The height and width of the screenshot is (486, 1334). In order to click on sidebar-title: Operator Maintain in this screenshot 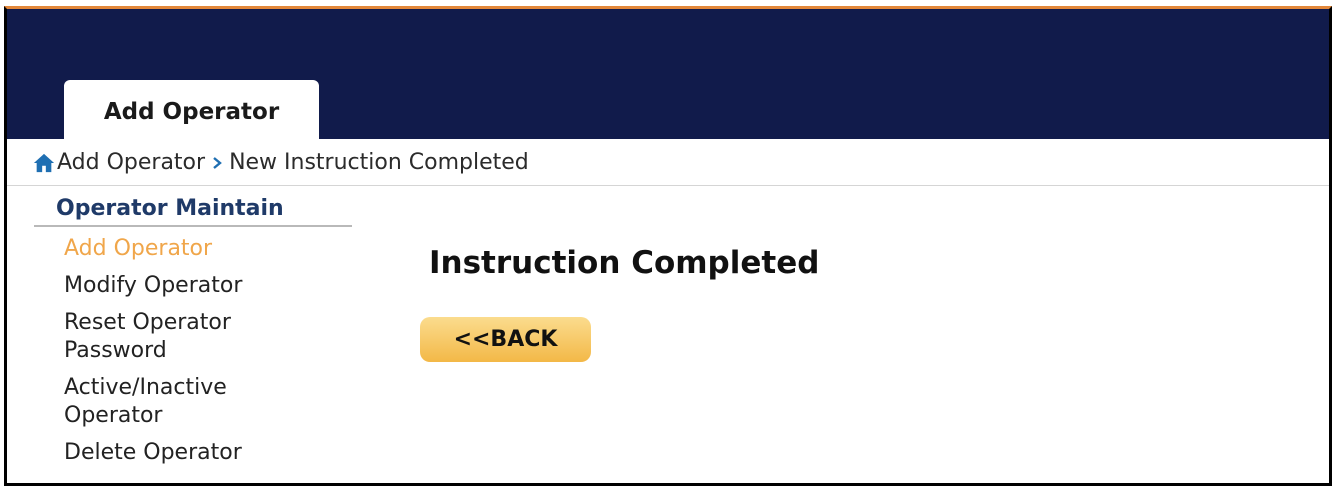, I will do `click(193, 207)`.